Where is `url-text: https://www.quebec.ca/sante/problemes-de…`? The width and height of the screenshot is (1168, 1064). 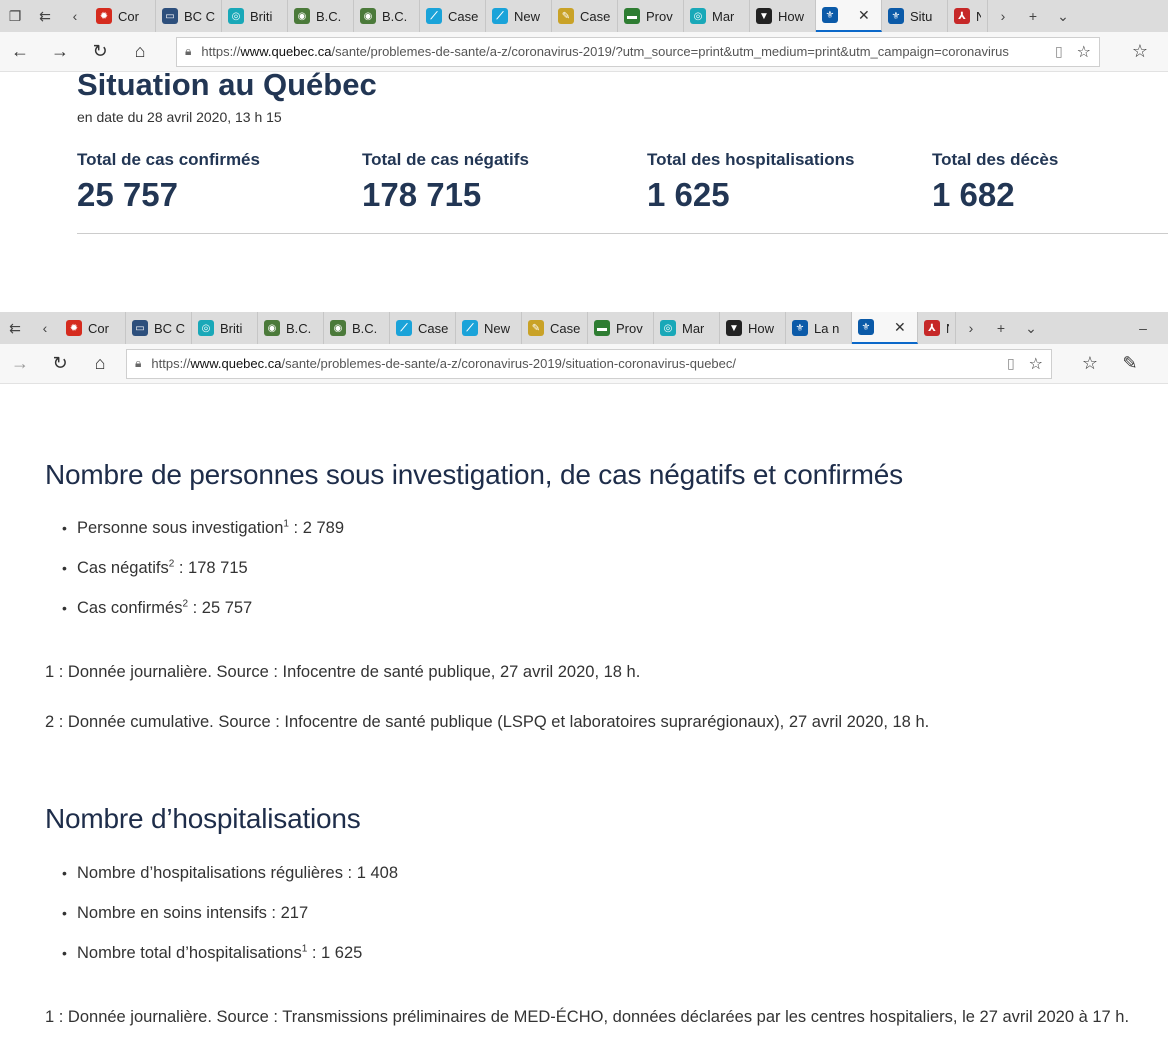 url-text: https://www.quebec.ca/sante/problemes-de… is located at coordinates (444, 363).